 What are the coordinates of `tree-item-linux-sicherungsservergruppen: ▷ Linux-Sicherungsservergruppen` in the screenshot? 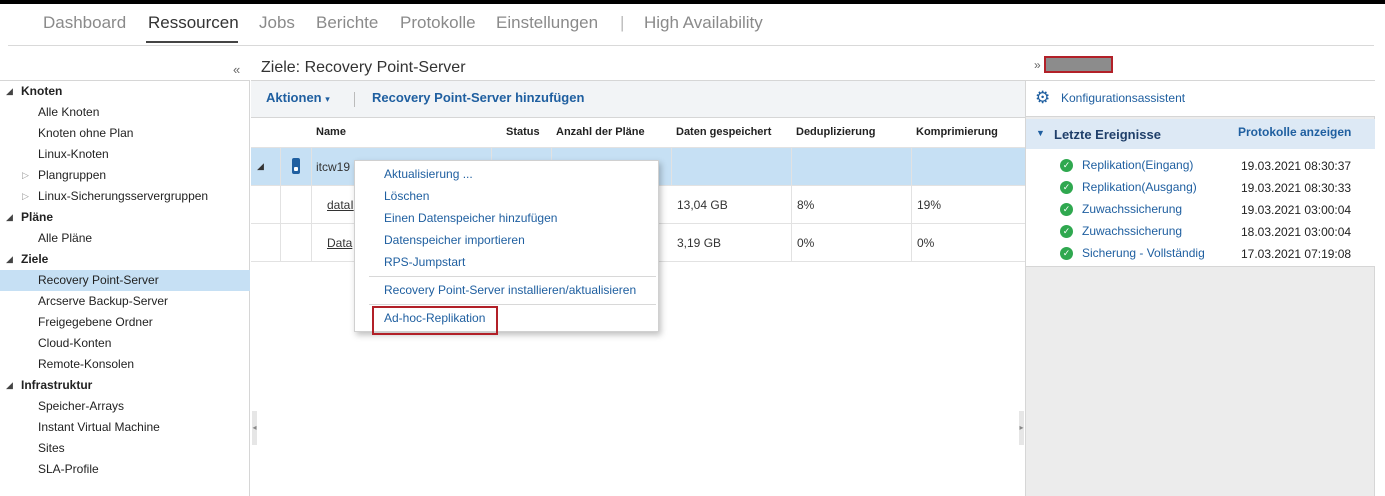 It's located at (125, 196).